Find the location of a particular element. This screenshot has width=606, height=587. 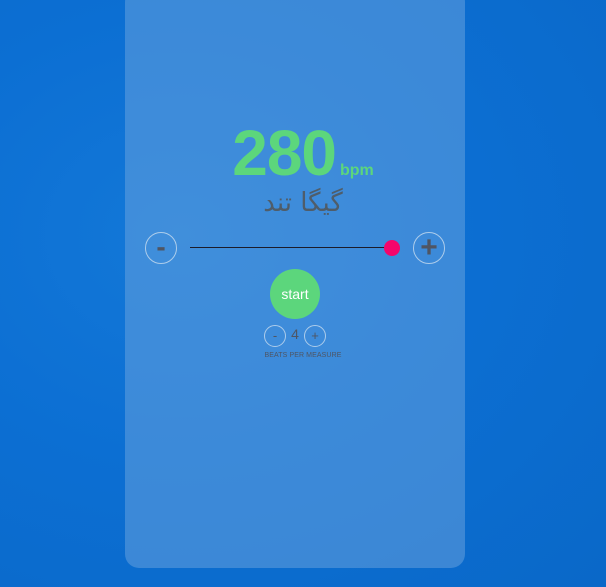

tempo-slider-track is located at coordinates (291, 247).